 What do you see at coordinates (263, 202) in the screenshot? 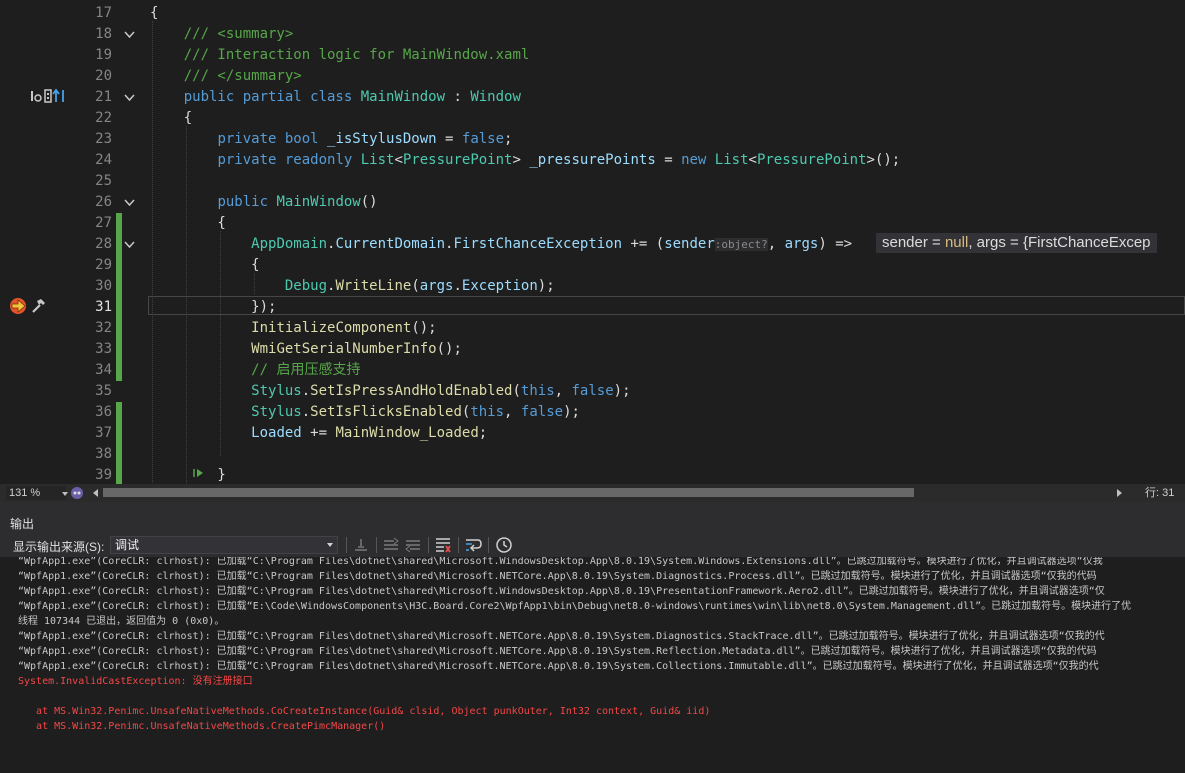
I see `code-text: public MainWindow()` at bounding box center [263, 202].